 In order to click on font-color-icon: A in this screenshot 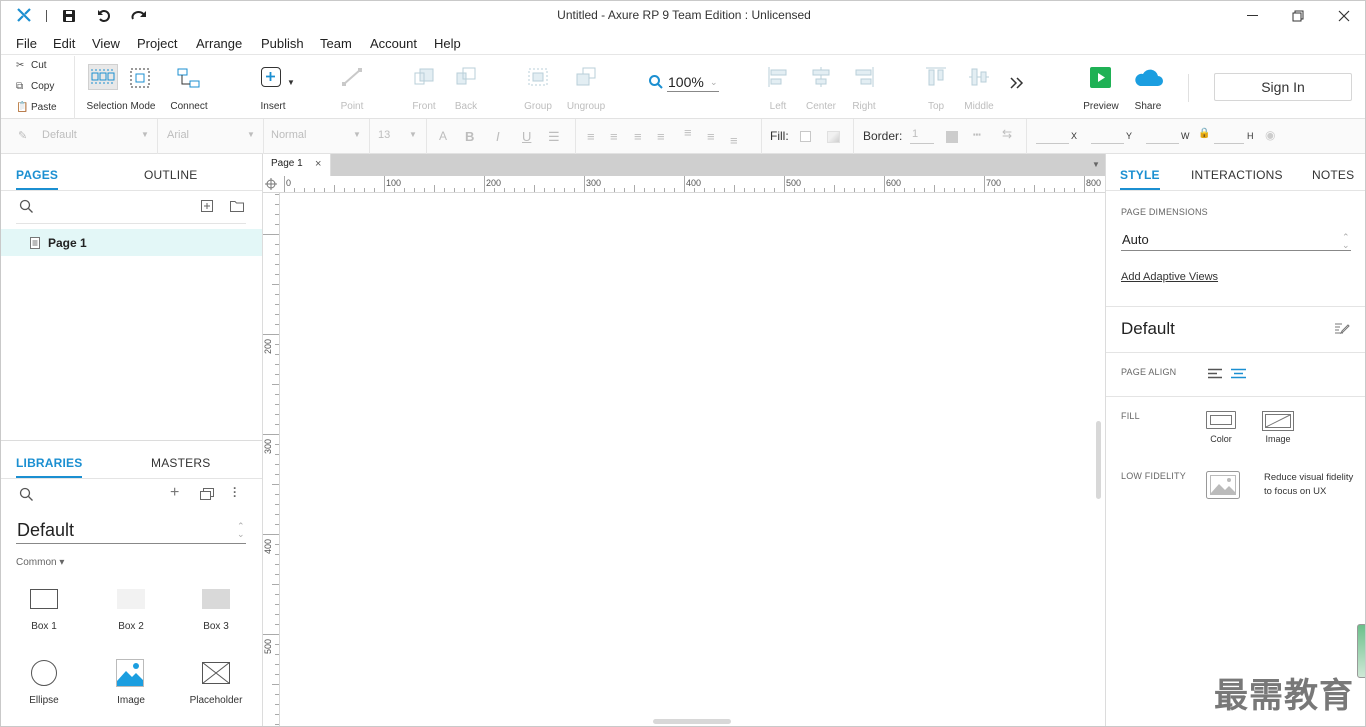, I will do `click(443, 136)`.